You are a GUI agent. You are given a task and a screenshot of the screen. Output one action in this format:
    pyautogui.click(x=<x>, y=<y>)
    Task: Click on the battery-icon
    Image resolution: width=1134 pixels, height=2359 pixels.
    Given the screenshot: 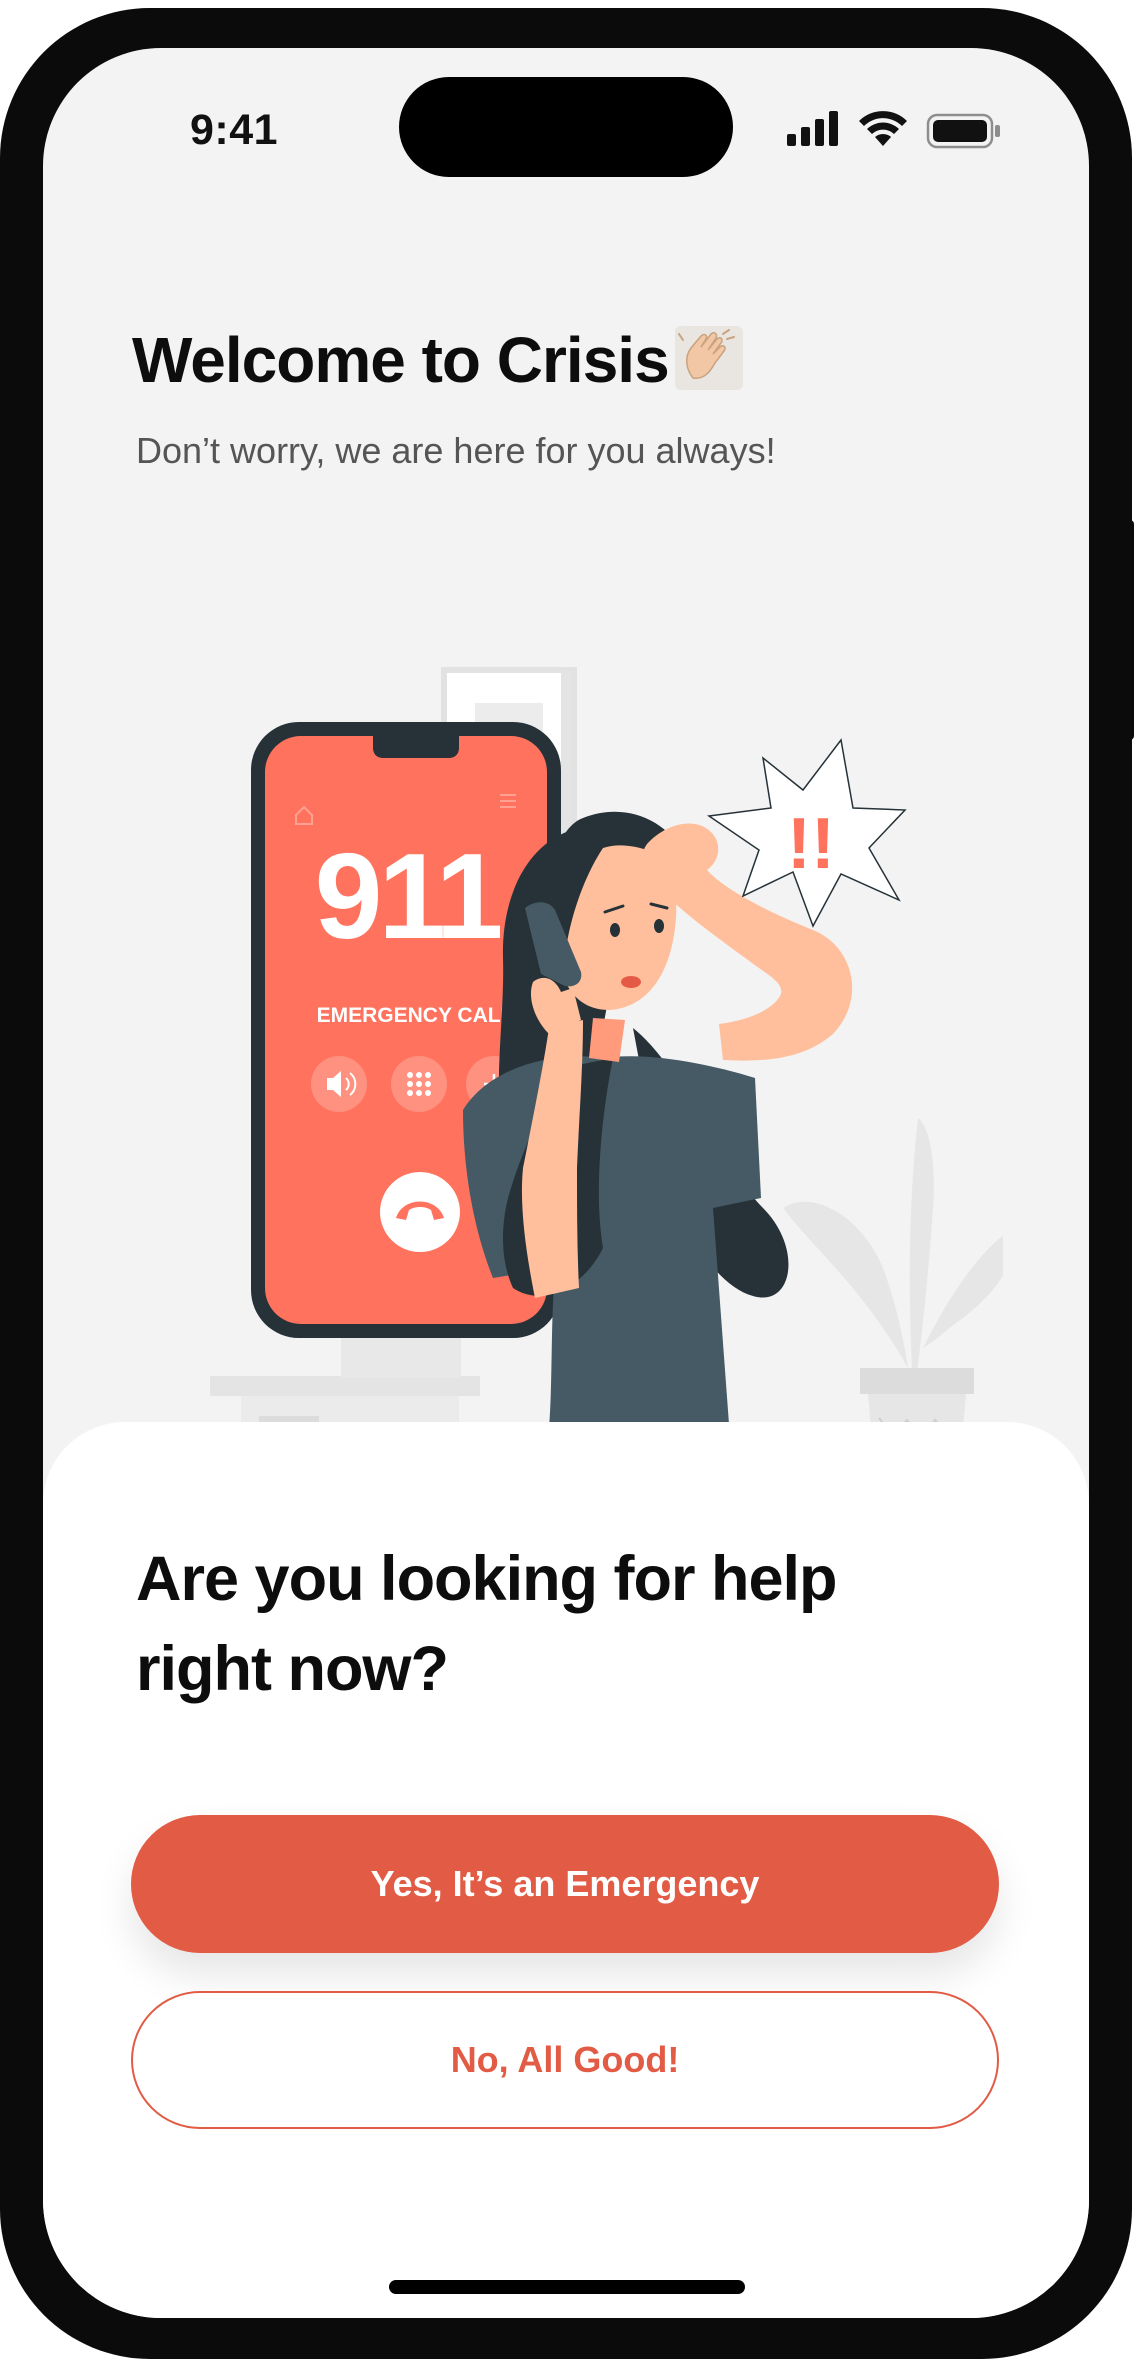 What is the action you would take?
    pyautogui.click(x=963, y=131)
    